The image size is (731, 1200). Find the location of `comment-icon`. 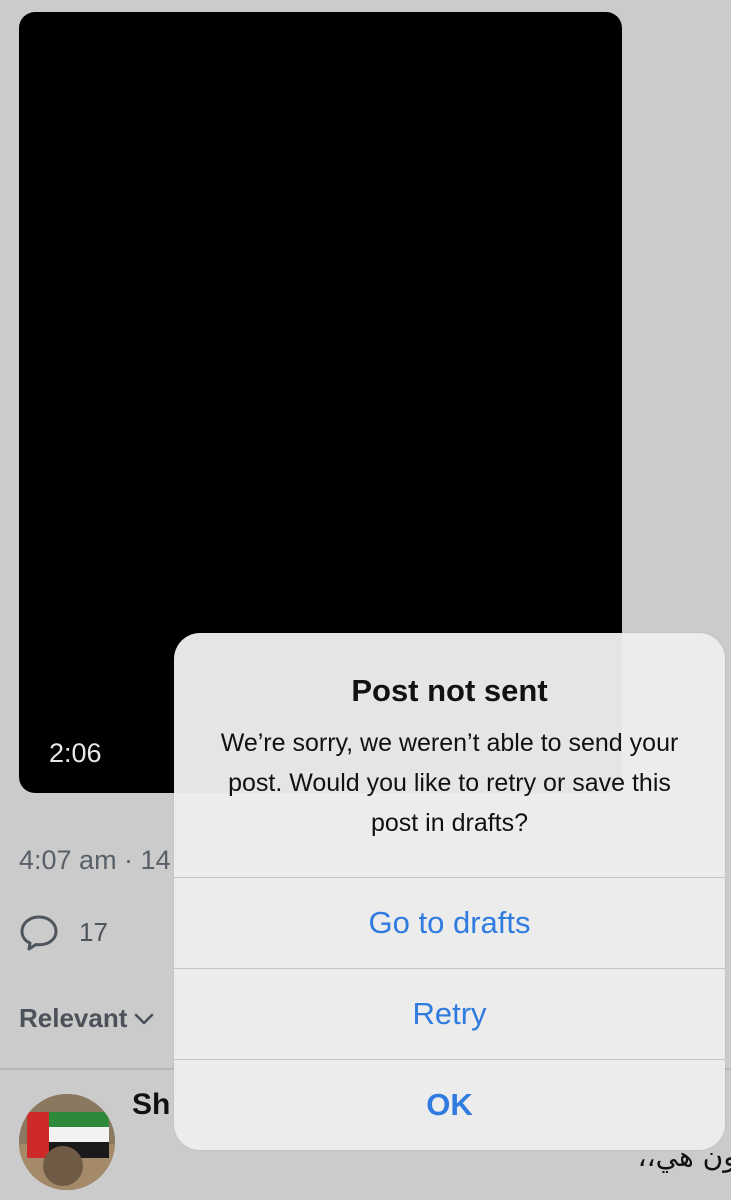

comment-icon is located at coordinates (39, 932).